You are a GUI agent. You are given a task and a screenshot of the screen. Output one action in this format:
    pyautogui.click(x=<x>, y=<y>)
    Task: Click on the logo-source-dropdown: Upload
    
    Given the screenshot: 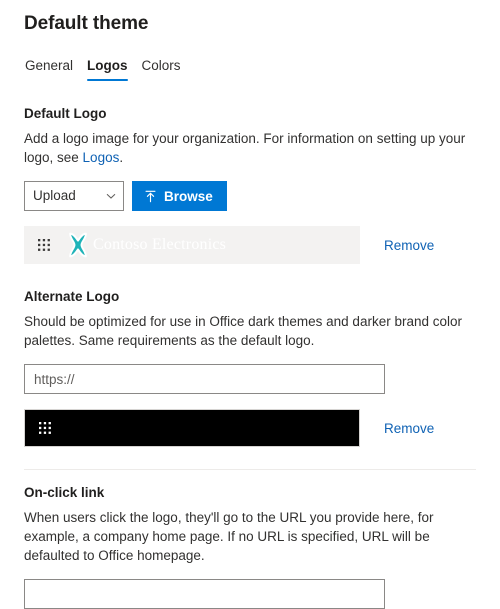 What is the action you would take?
    pyautogui.click(x=74, y=196)
    